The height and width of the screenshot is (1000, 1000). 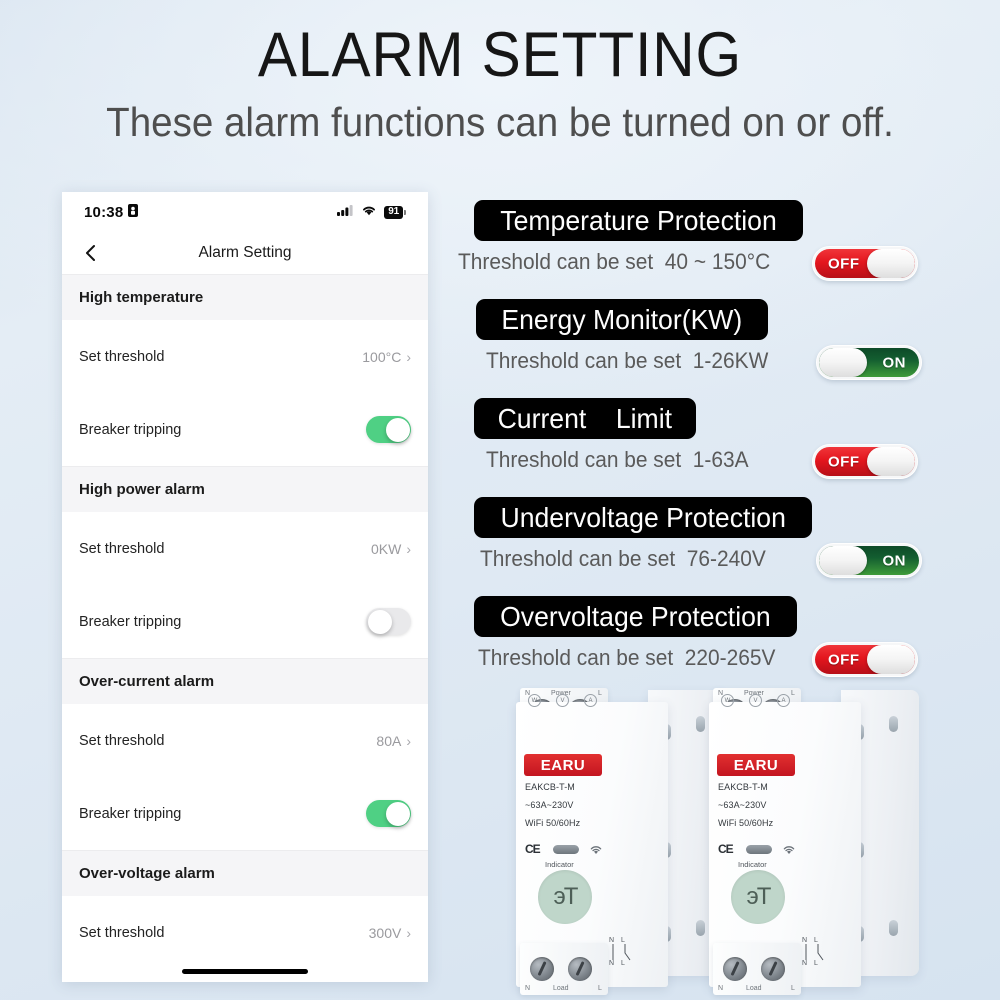 I want to click on battery-indicator: 91, so click(x=395, y=212).